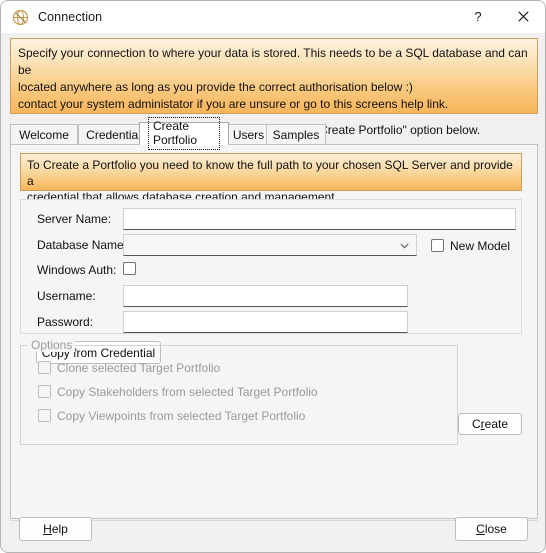 The width and height of the screenshot is (546, 553). I want to click on help-button: Help, so click(55, 529).